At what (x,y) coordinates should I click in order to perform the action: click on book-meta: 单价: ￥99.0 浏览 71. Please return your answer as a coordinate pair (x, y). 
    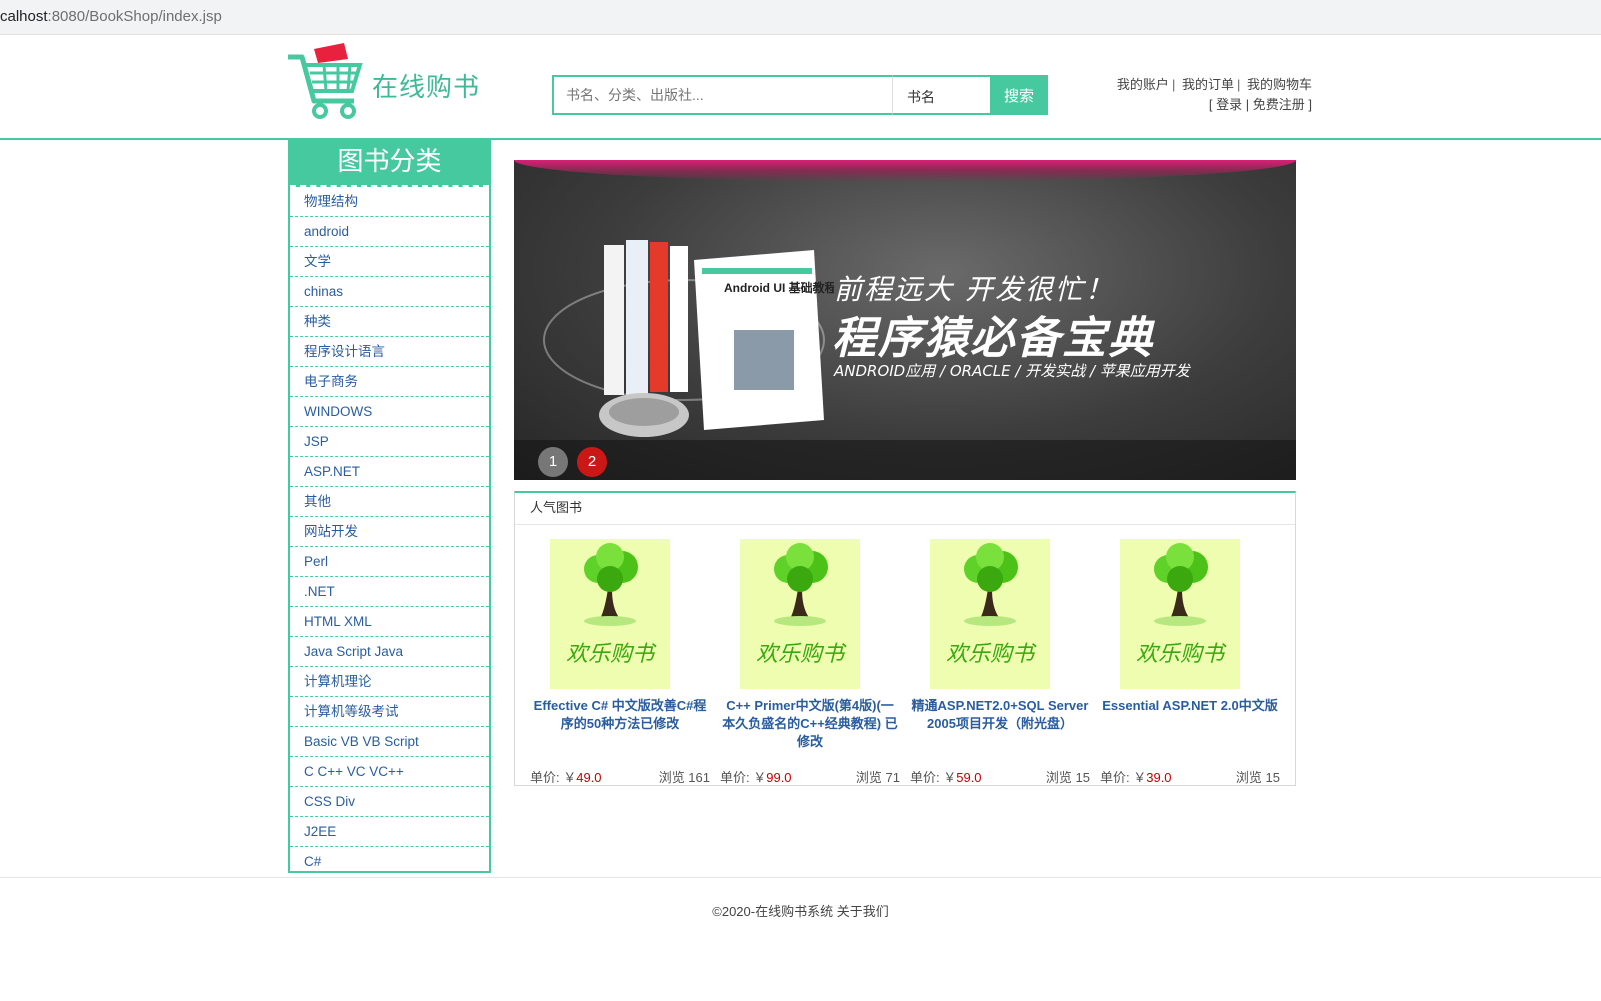
    Looking at the image, I should click on (810, 776).